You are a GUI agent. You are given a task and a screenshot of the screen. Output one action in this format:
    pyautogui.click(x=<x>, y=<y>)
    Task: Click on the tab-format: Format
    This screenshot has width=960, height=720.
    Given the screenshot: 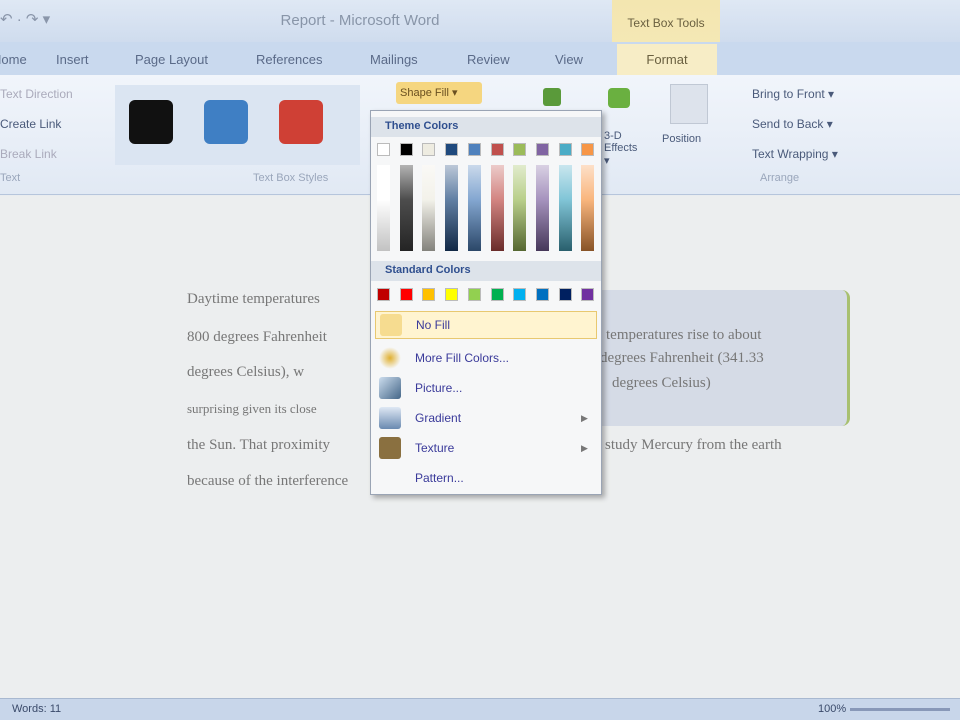 What is the action you would take?
    pyautogui.click(x=667, y=59)
    